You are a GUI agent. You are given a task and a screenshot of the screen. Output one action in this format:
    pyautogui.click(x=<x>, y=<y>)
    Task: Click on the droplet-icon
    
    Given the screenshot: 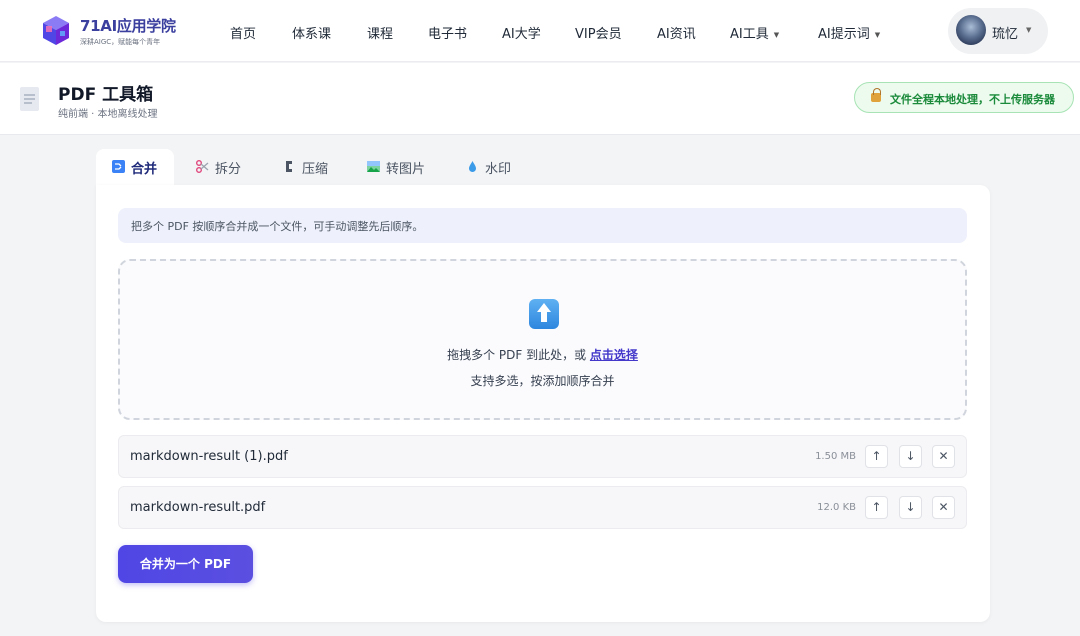 What is the action you would take?
    pyautogui.click(x=472, y=166)
    